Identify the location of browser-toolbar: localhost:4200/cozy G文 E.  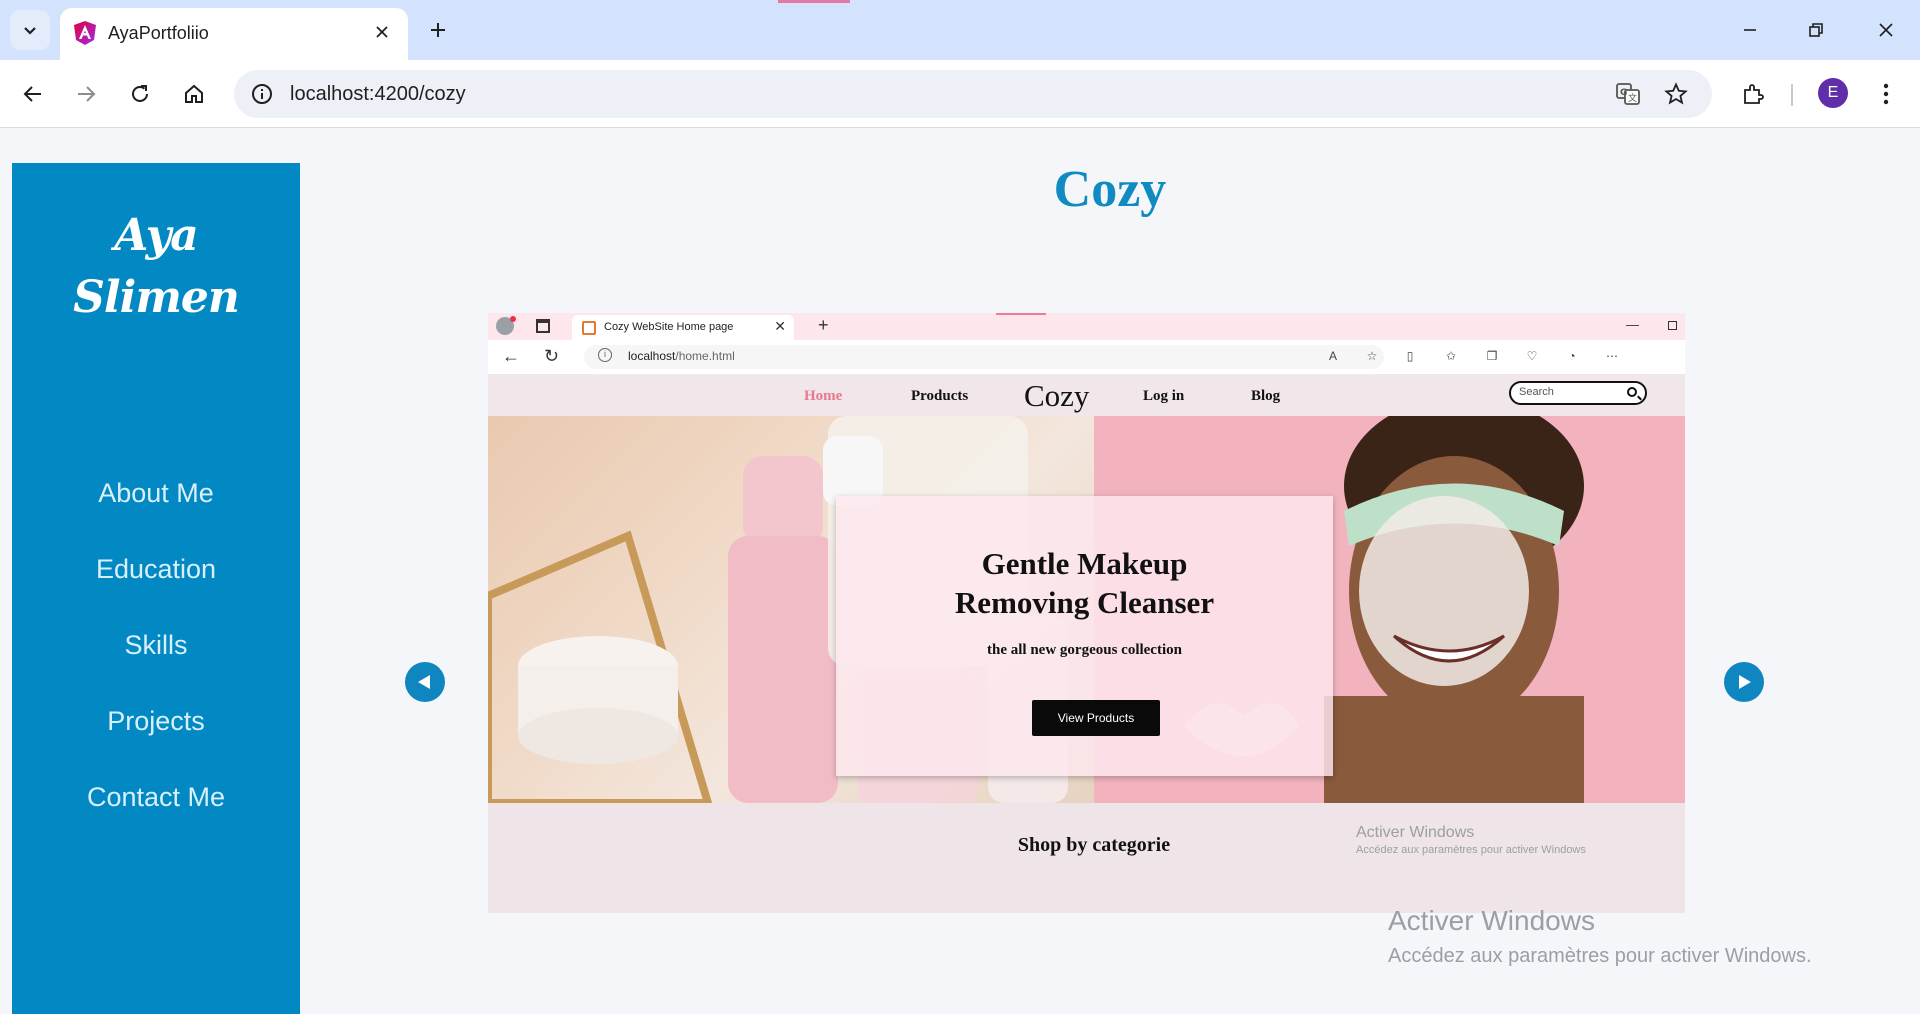
(960, 94).